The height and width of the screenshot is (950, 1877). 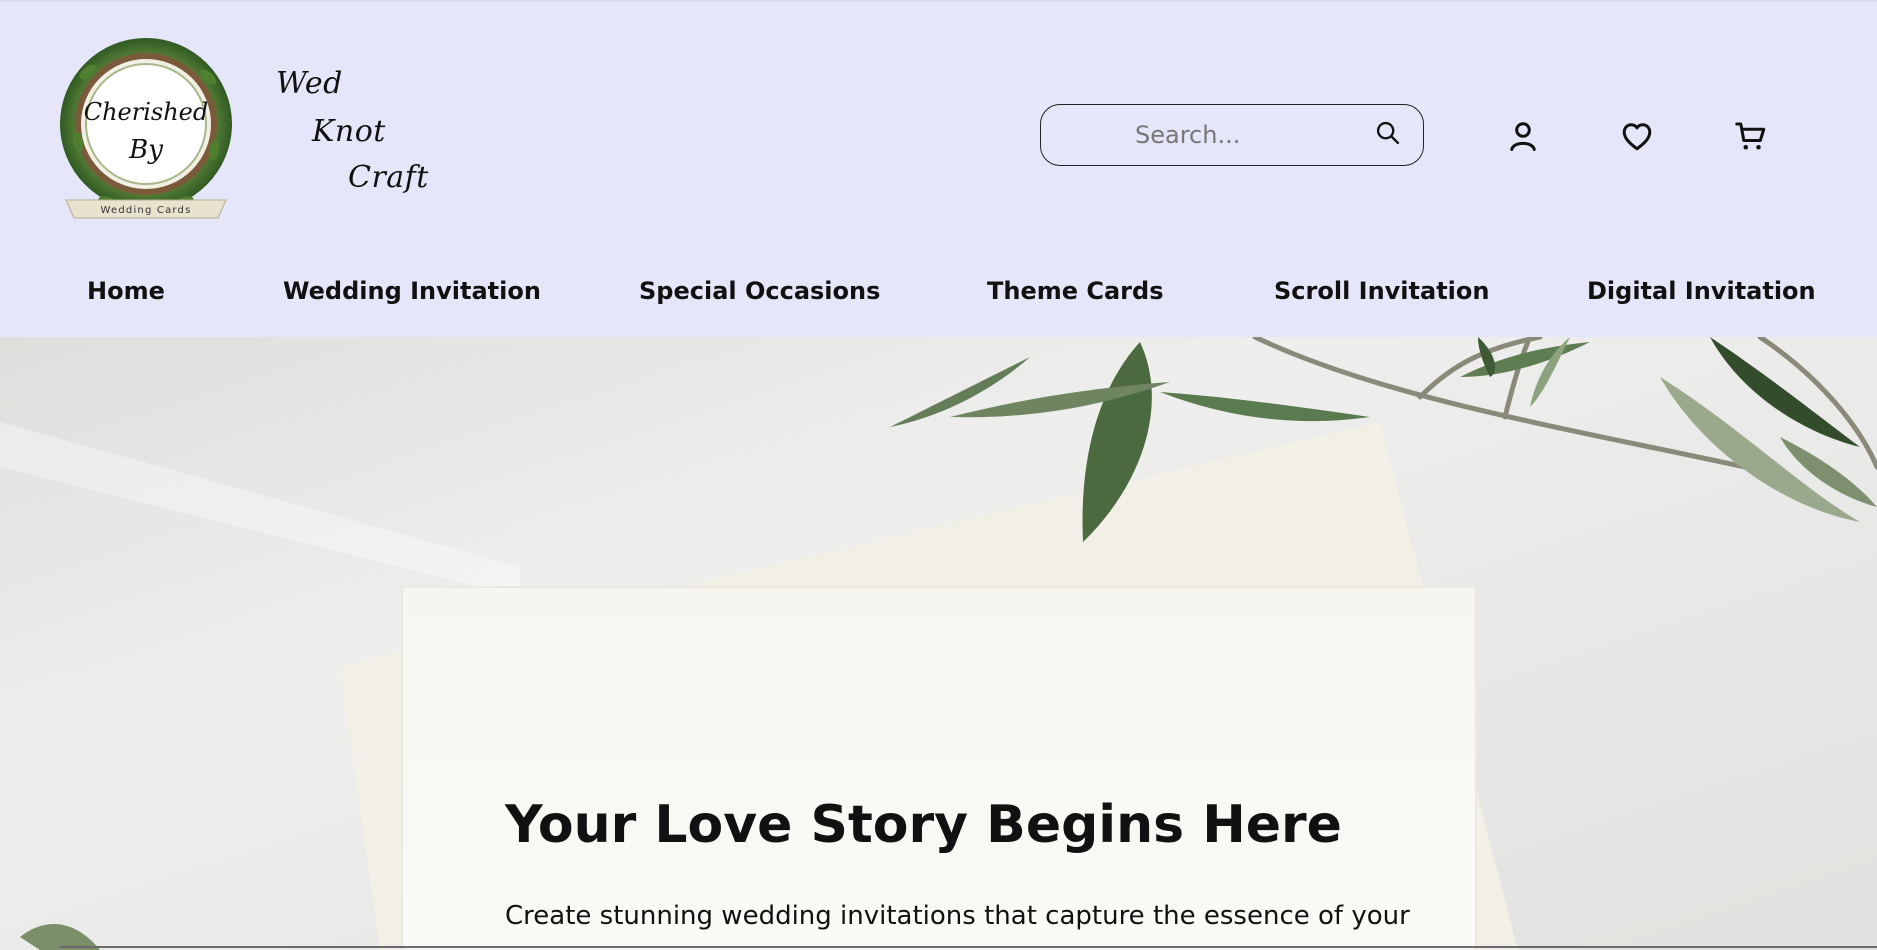 I want to click on brand-line-2: Knot, so click(x=349, y=131).